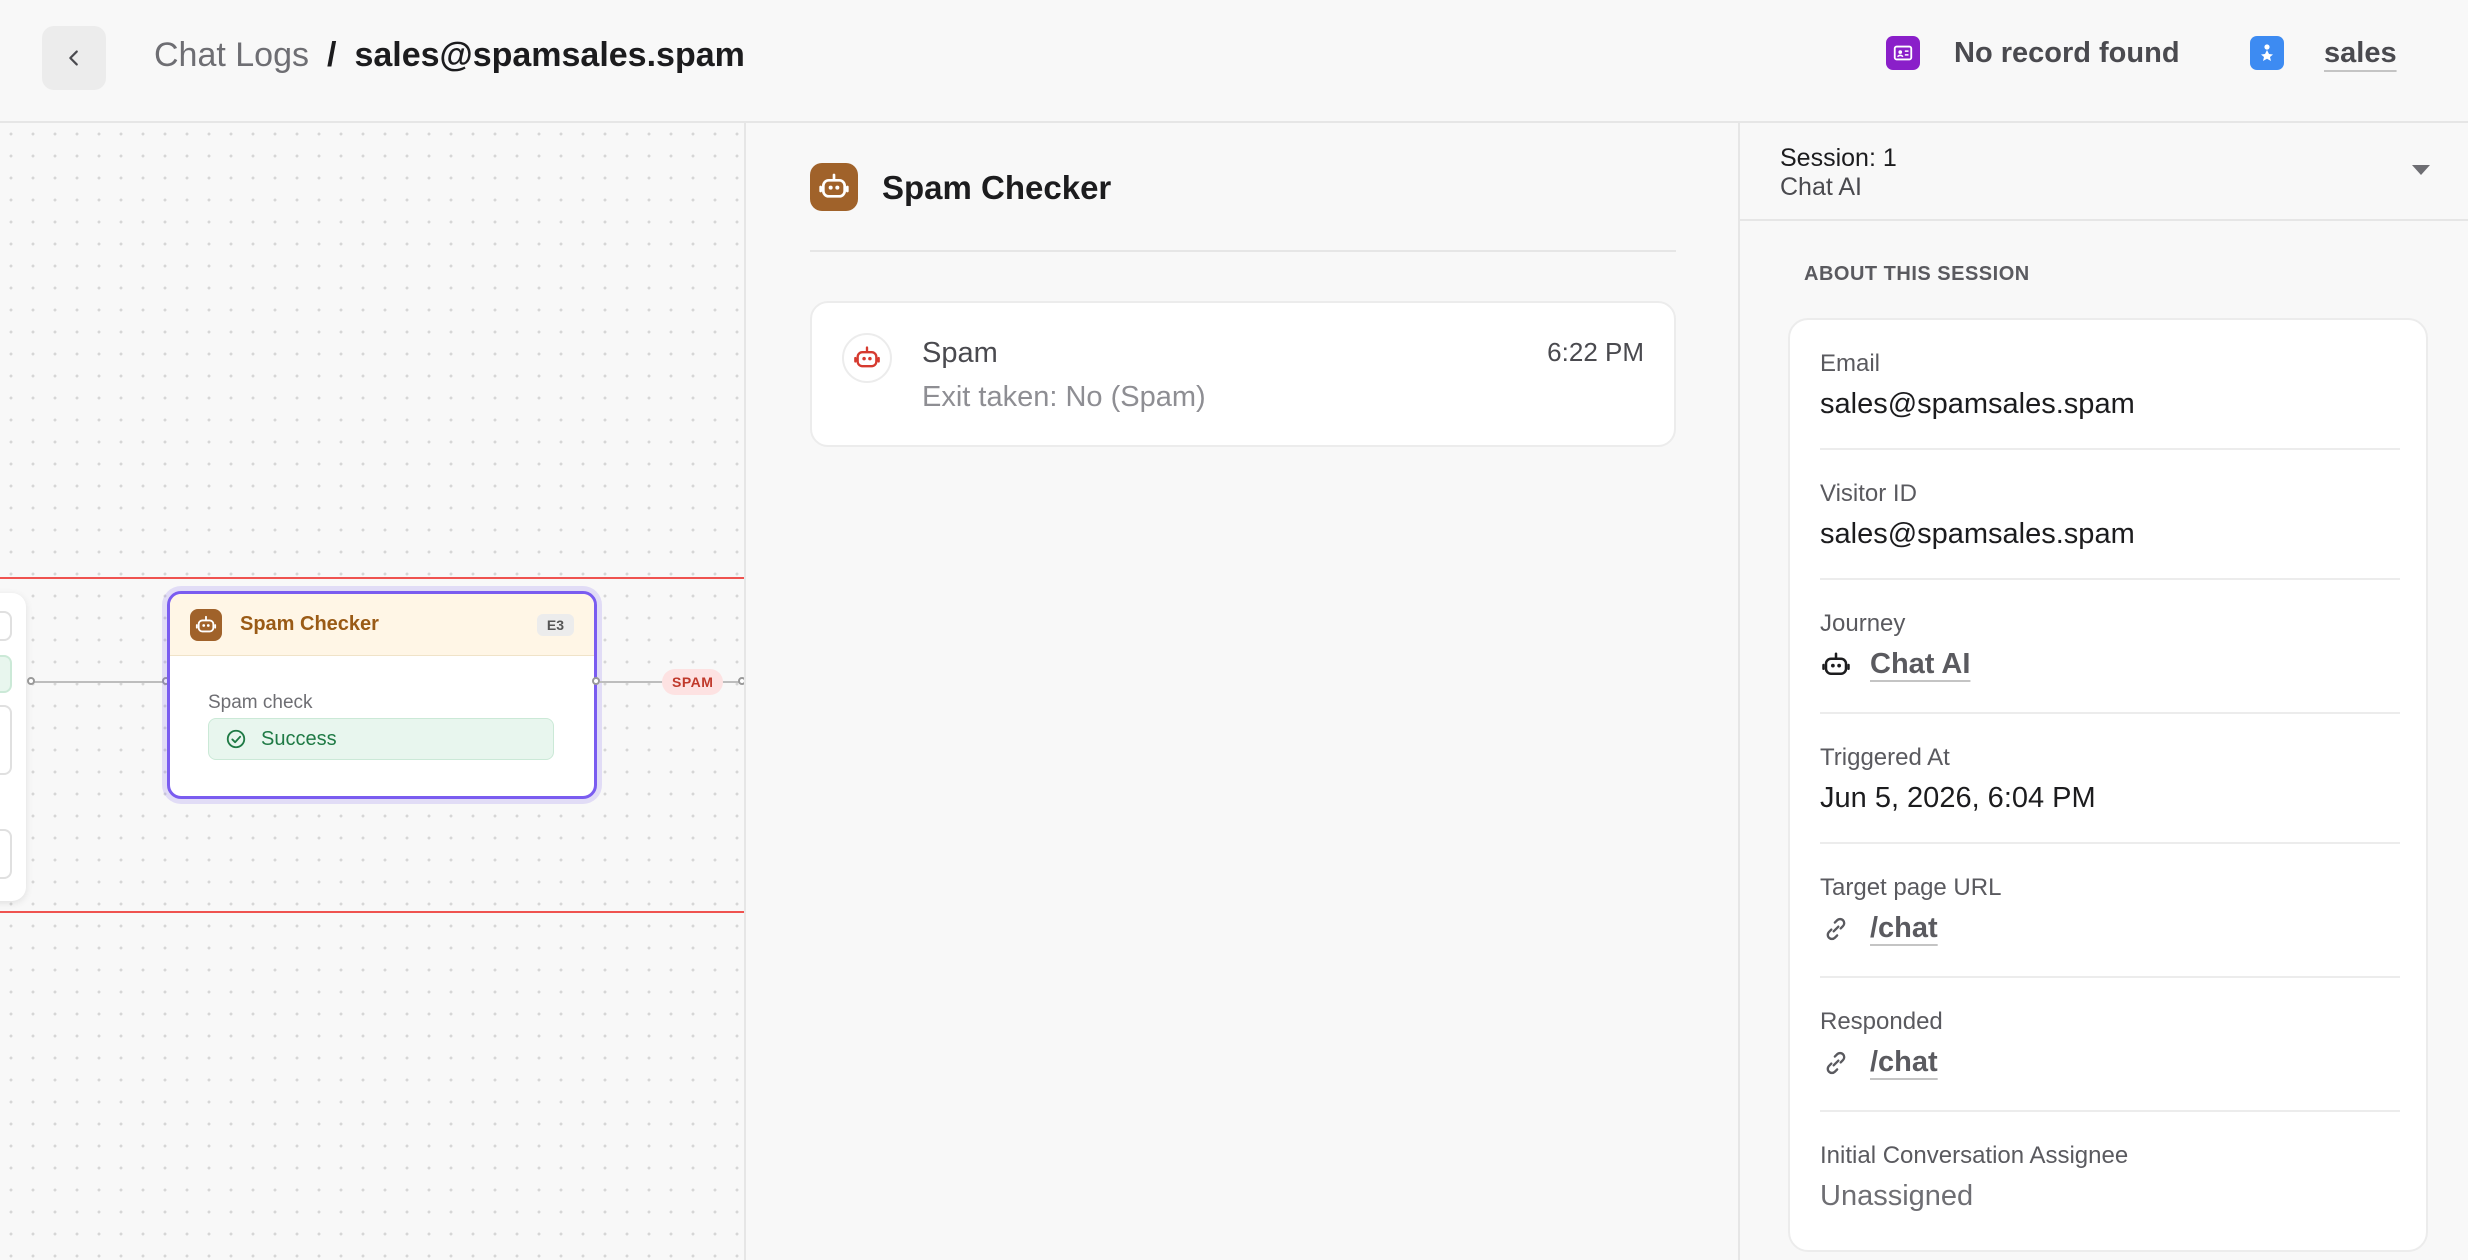 This screenshot has height=1260, width=2468. What do you see at coordinates (1821, 187) in the screenshot?
I see `session-name: Chat AI` at bounding box center [1821, 187].